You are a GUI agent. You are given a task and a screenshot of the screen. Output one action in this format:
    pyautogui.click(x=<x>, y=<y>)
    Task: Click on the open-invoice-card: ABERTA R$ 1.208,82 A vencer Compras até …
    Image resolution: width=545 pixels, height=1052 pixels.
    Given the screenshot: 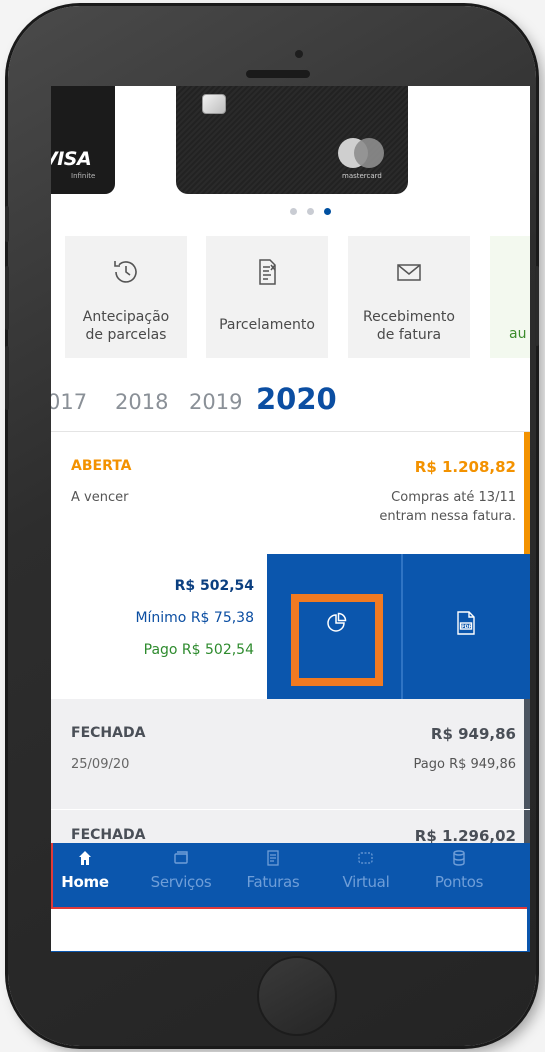 What is the action you would take?
    pyautogui.click(x=290, y=493)
    